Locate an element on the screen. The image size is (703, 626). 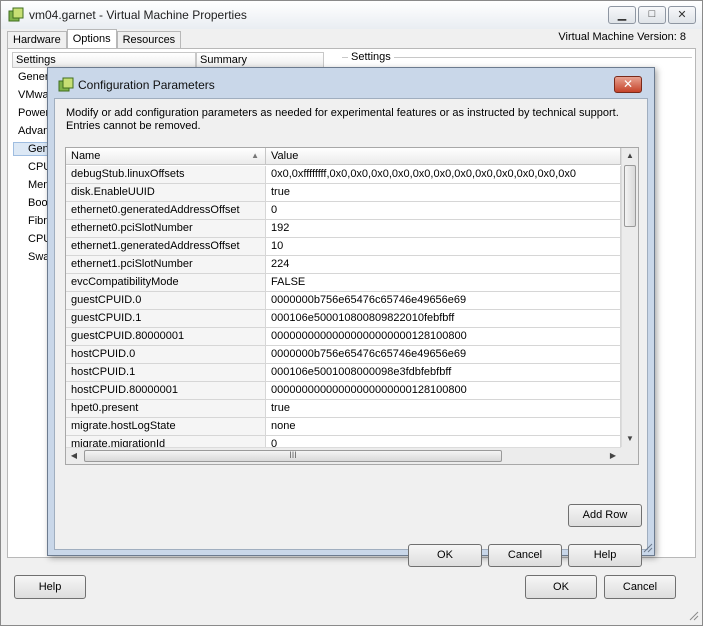
parameter-value-cell: FALSE is located at coordinates (443, 283).